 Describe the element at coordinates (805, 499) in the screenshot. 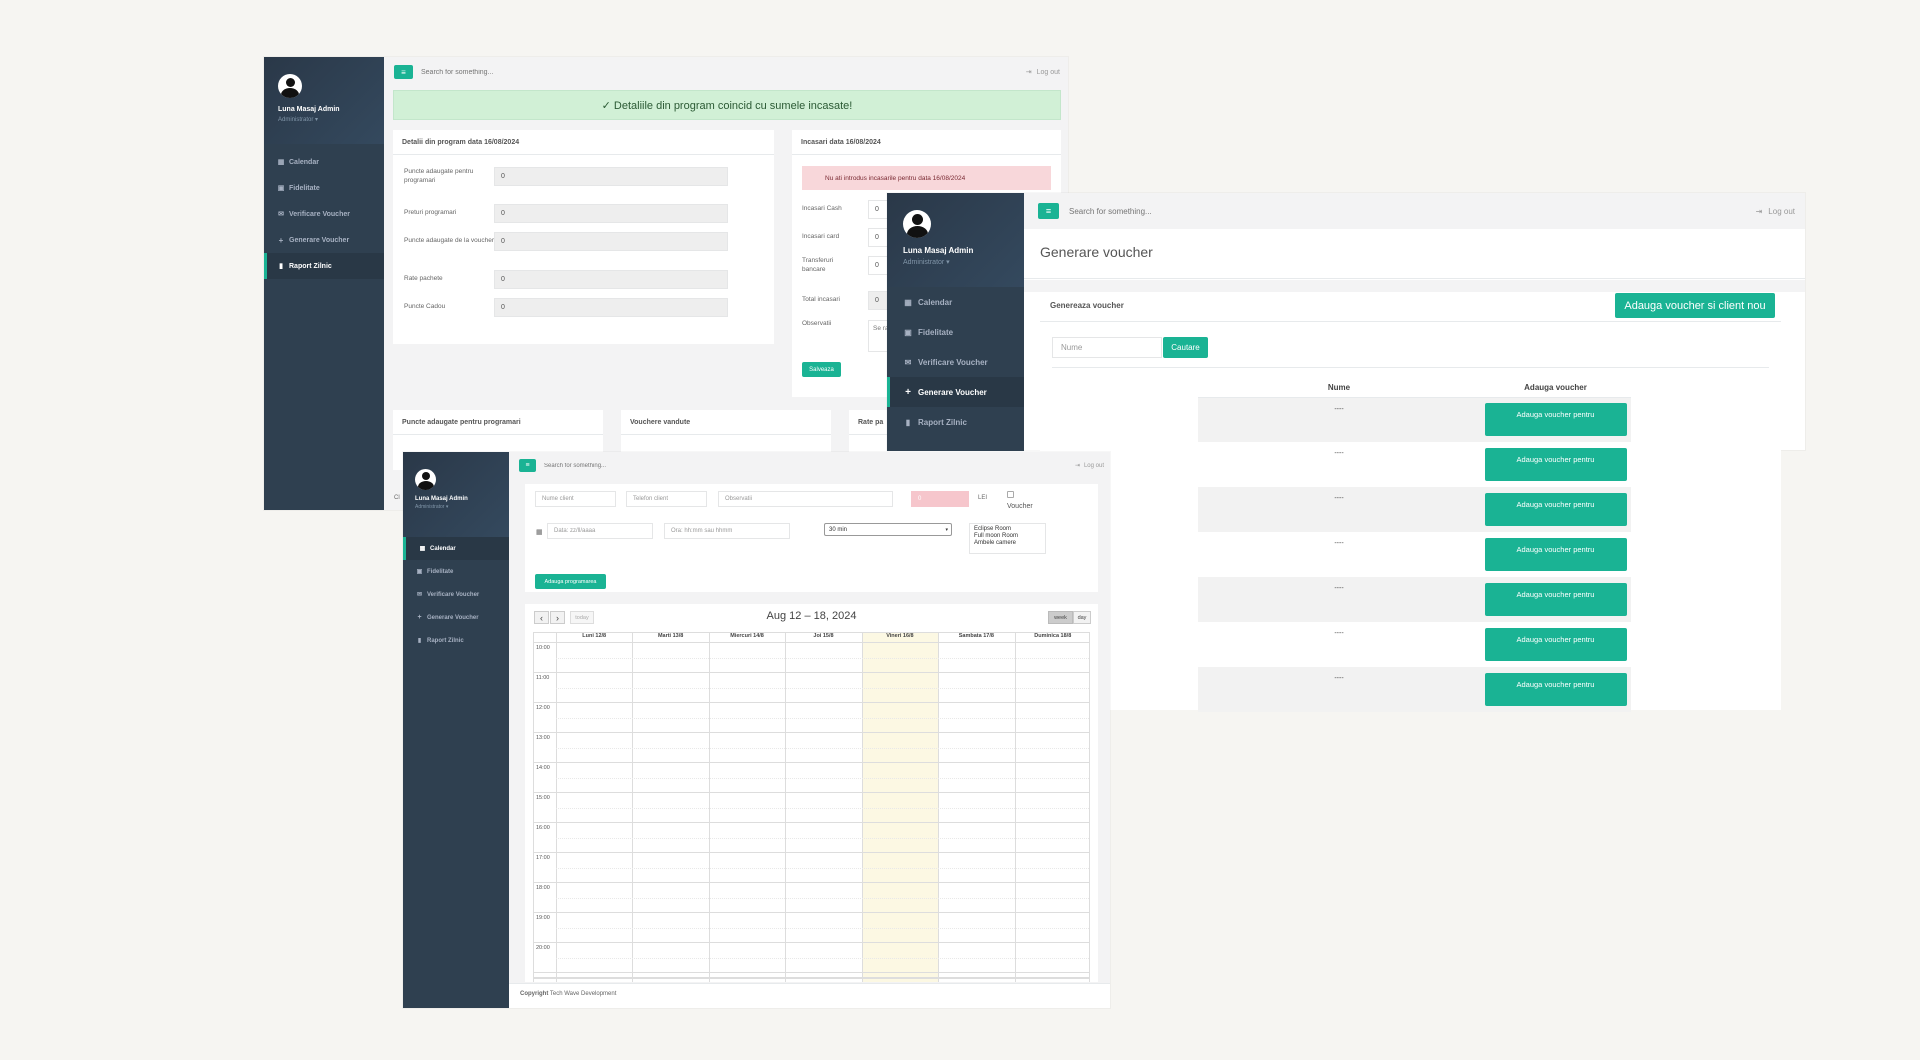

I see `notes-input: Observatii` at that location.